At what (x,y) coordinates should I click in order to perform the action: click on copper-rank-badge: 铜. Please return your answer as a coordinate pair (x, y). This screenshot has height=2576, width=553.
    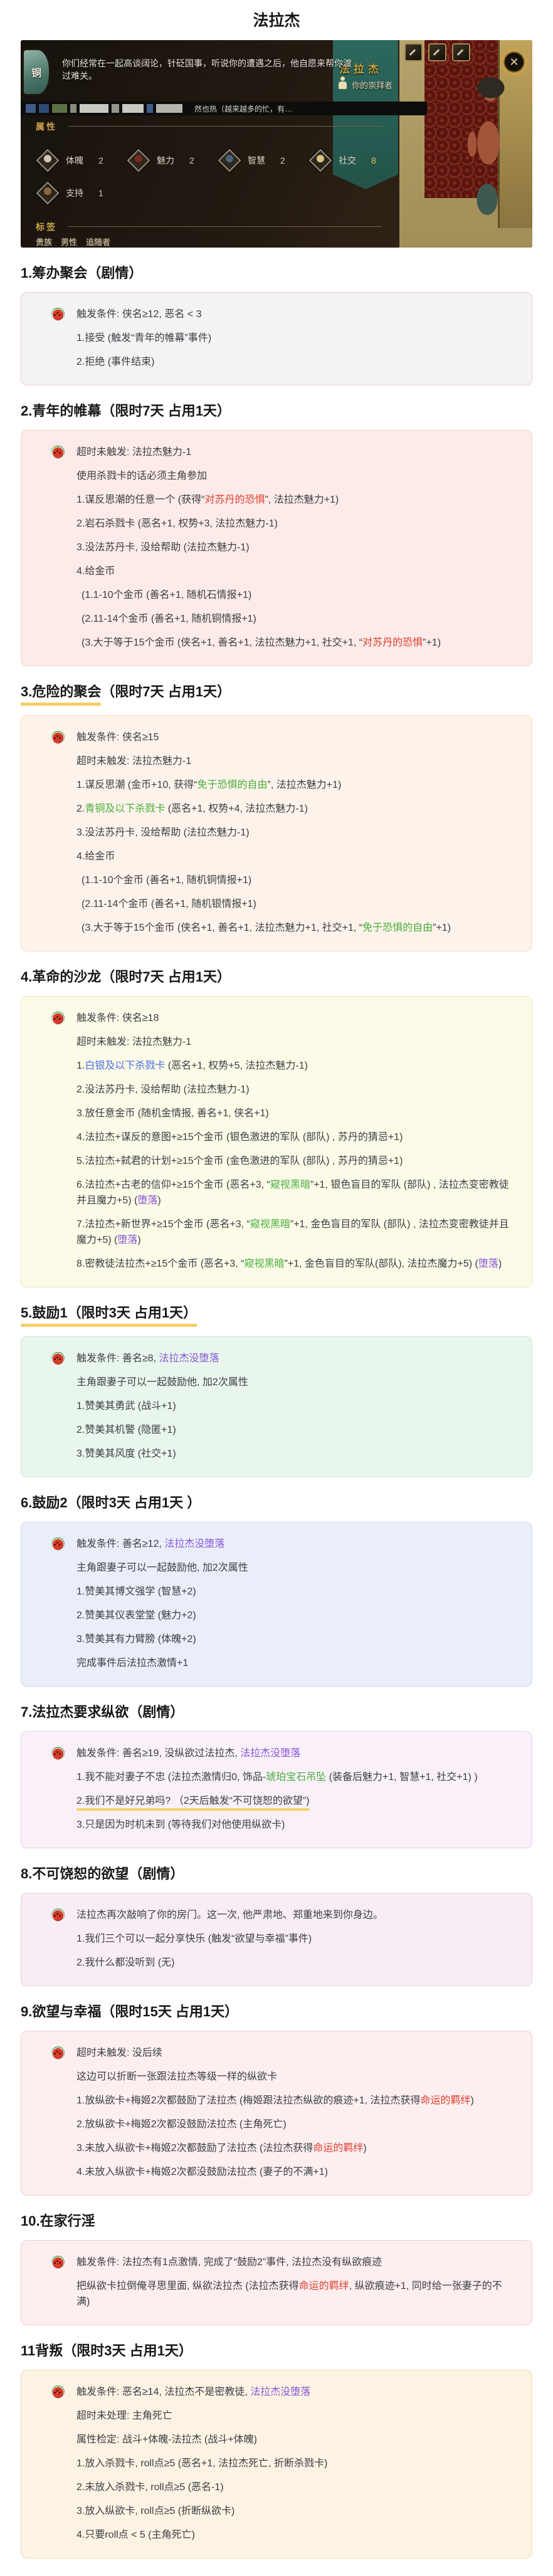
    Looking at the image, I should click on (36, 72).